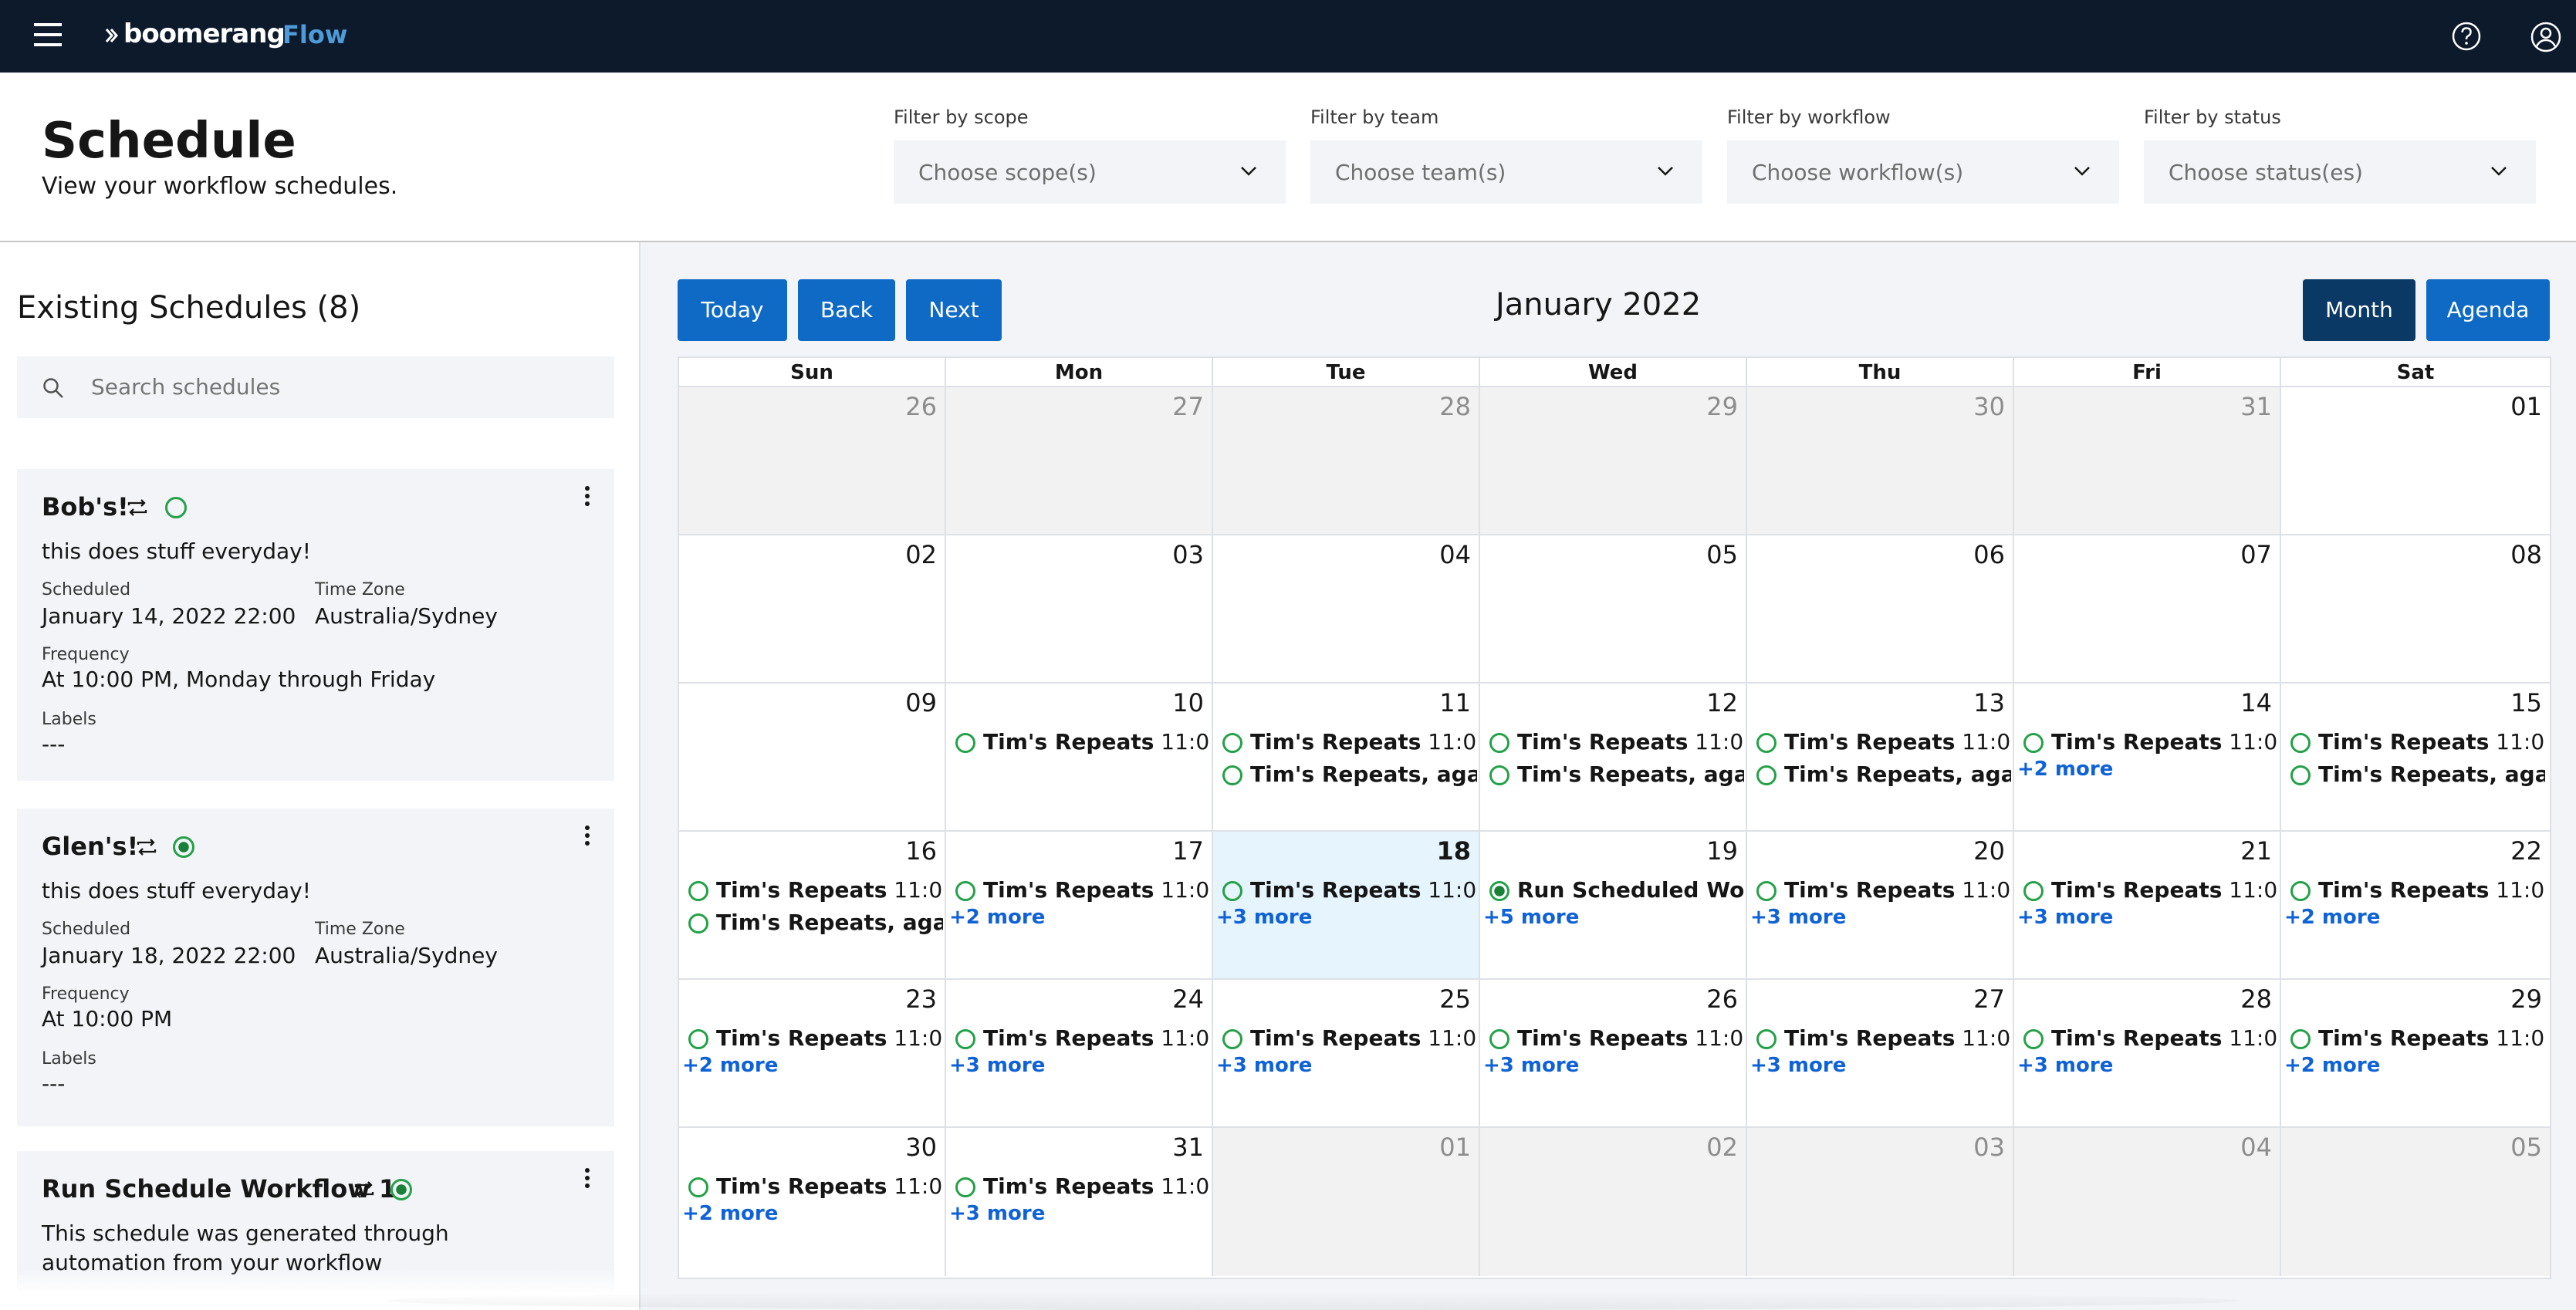 The height and width of the screenshot is (1310, 2576). I want to click on calendar-day-cell: 01, so click(2415, 461).